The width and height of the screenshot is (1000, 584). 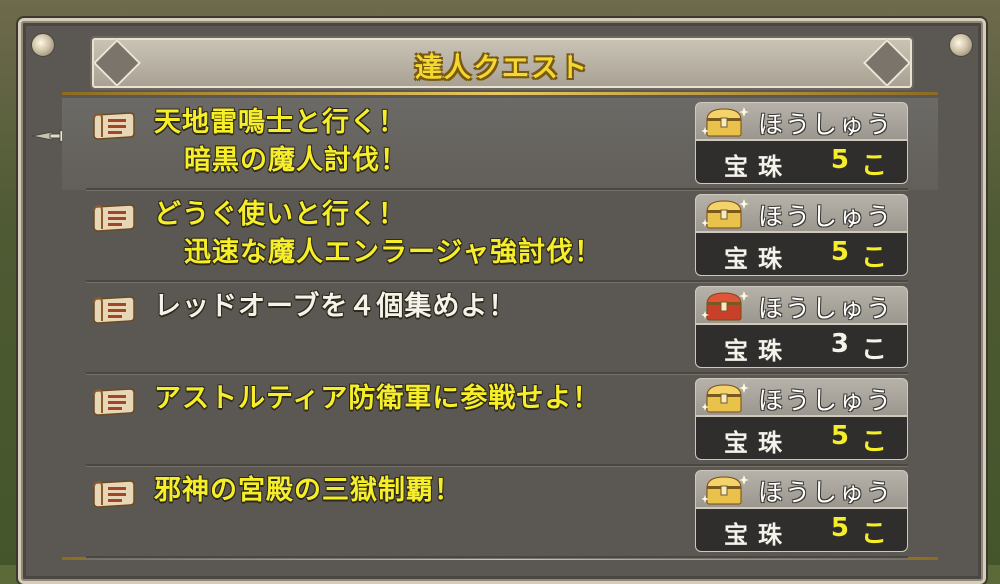 What do you see at coordinates (378, 234) in the screenshot?
I see `quest-title: どうぐ使いと行く！ 迅速な魔人エンラージャ強討伐！` at bounding box center [378, 234].